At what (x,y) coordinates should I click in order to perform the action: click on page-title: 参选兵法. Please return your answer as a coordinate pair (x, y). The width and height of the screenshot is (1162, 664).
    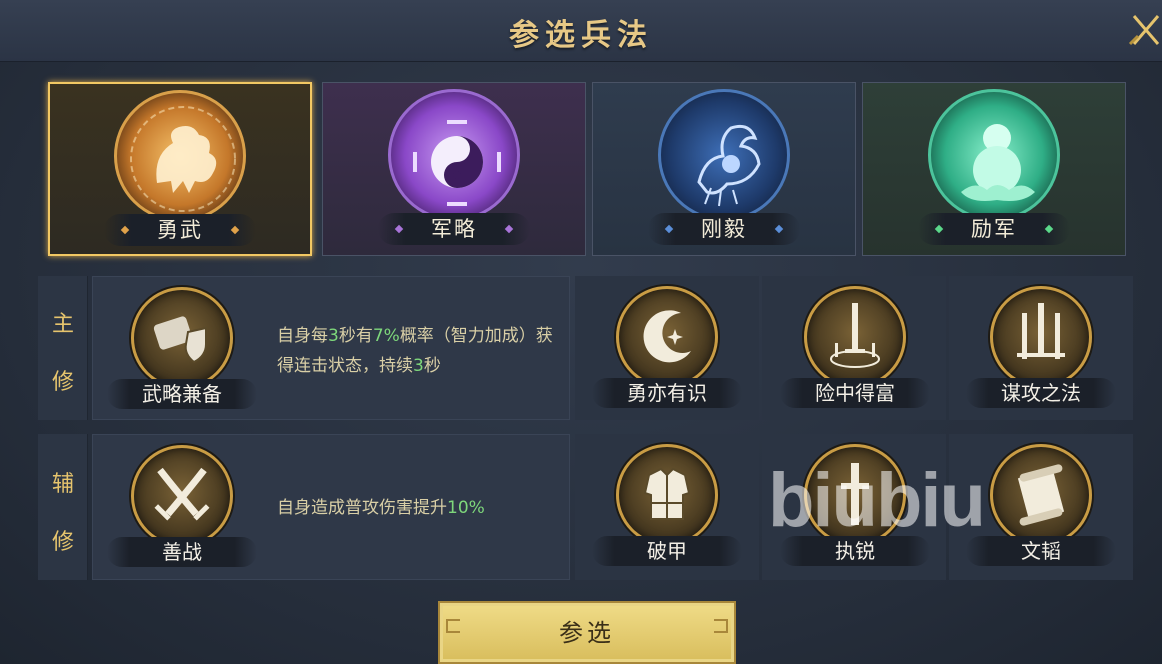
    Looking at the image, I should click on (581, 35).